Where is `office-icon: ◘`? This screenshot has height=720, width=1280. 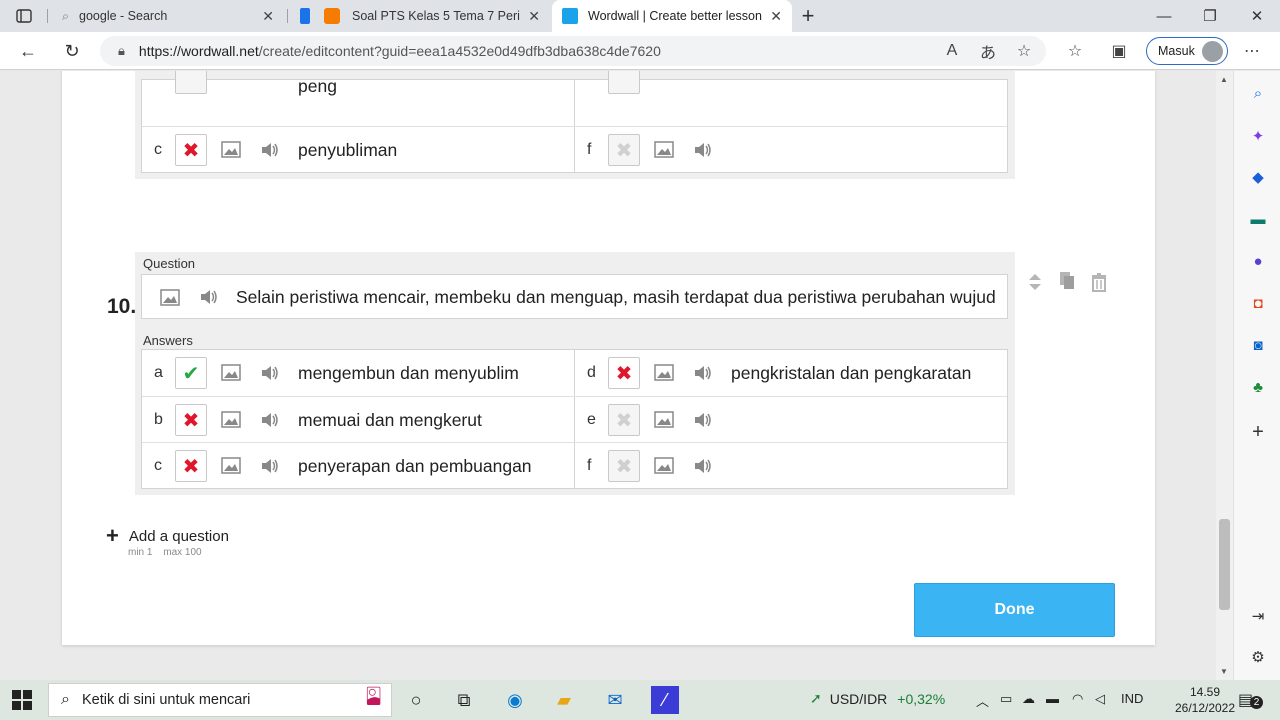 office-icon: ◘ is located at coordinates (1258, 303).